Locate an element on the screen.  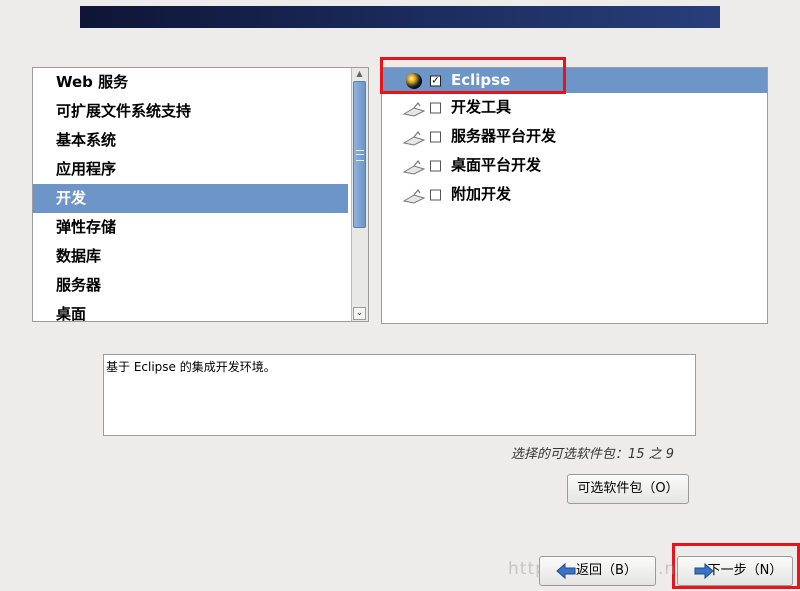
package-item-server-platform-dev: 服务器平台开发 is located at coordinates (574, 136).